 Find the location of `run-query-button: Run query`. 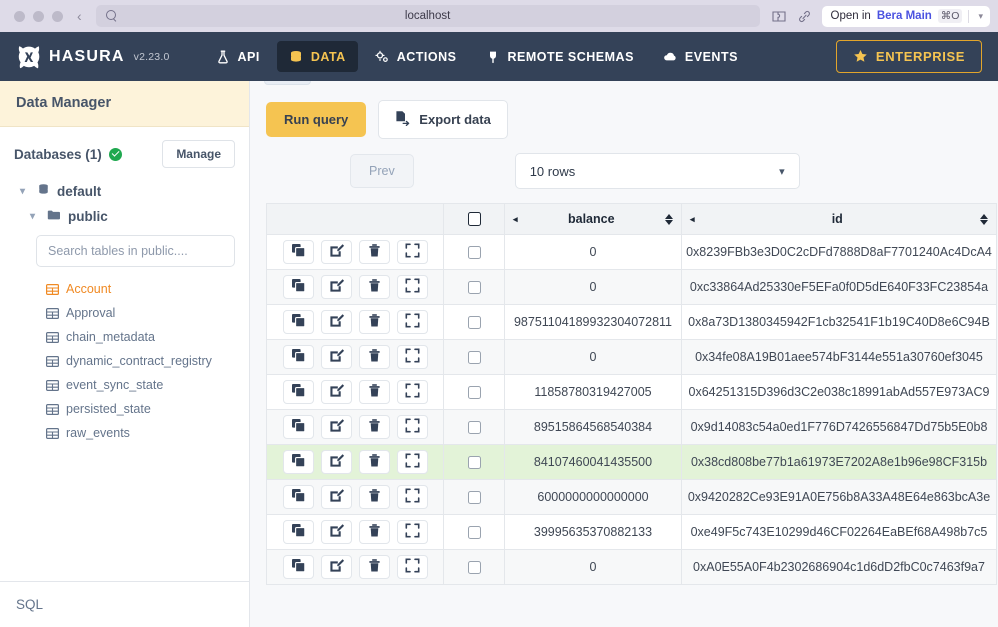

run-query-button: Run query is located at coordinates (316, 119).